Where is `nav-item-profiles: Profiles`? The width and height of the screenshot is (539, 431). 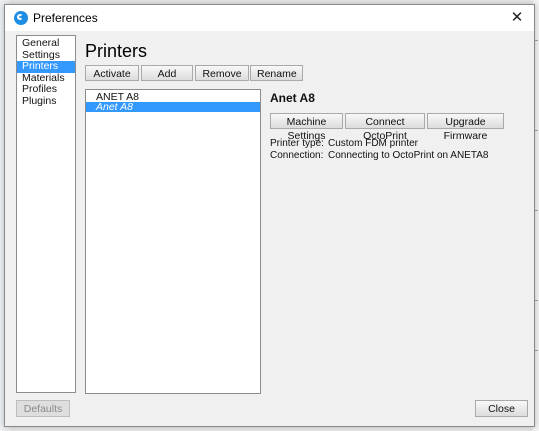 nav-item-profiles: Profiles is located at coordinates (46, 89).